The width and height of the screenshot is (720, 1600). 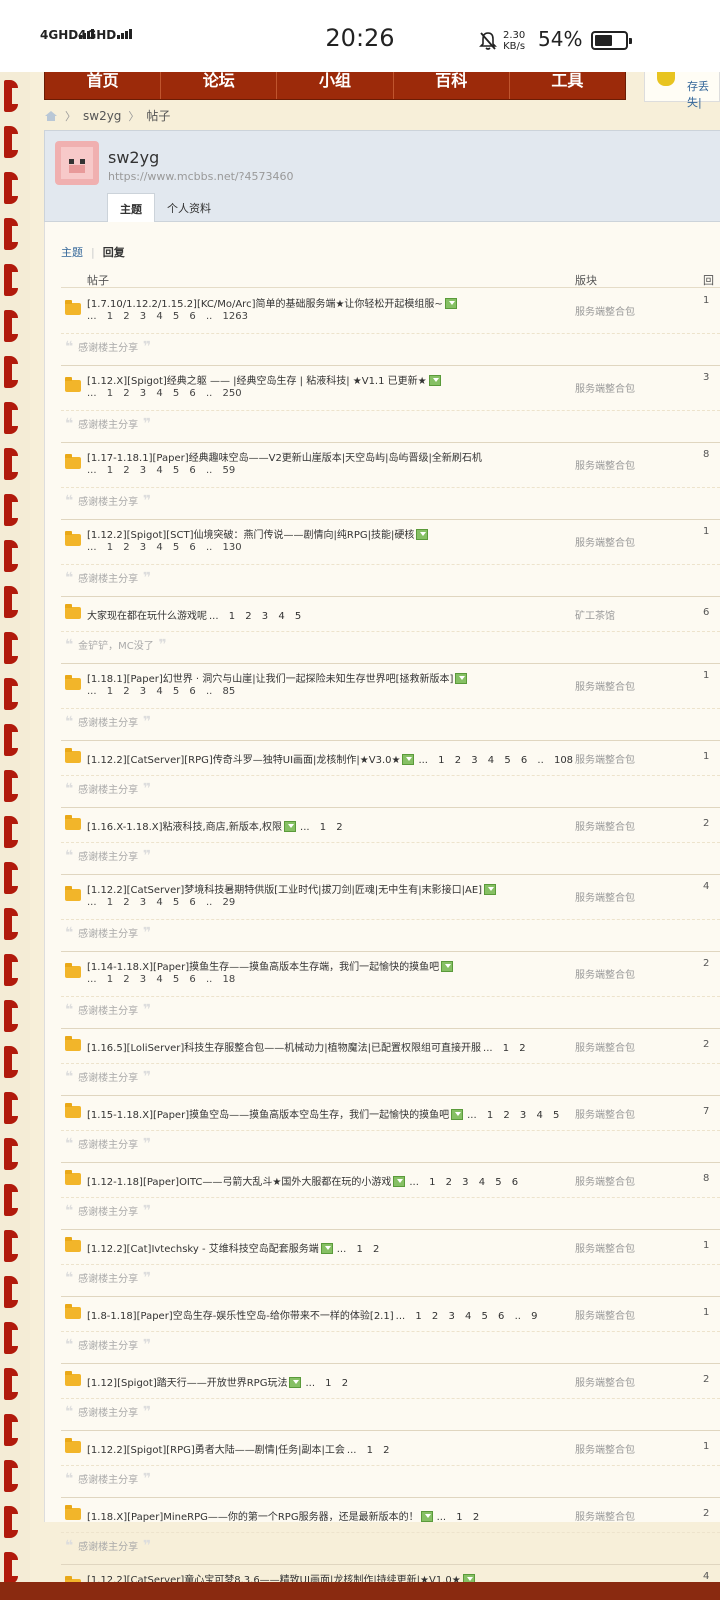 What do you see at coordinates (77, 163) in the screenshot?
I see `avatar` at bounding box center [77, 163].